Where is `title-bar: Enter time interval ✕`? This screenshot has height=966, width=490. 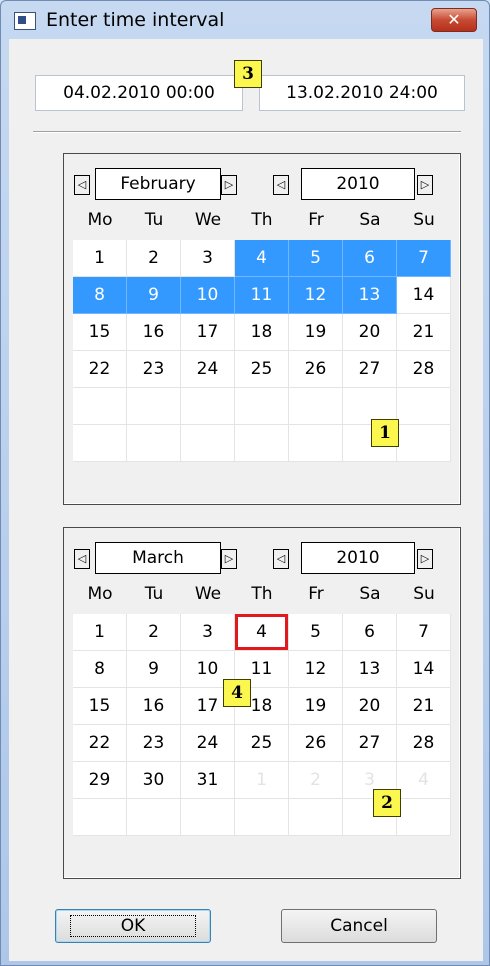
title-bar: Enter time interval ✕ is located at coordinates (245, 20).